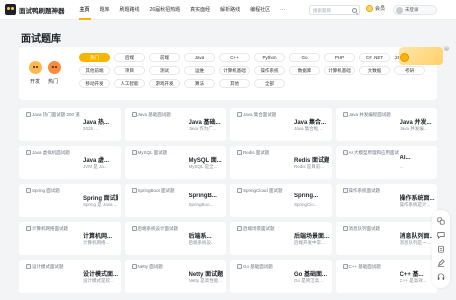  I want to click on category-tag: 运维, so click(199, 70).